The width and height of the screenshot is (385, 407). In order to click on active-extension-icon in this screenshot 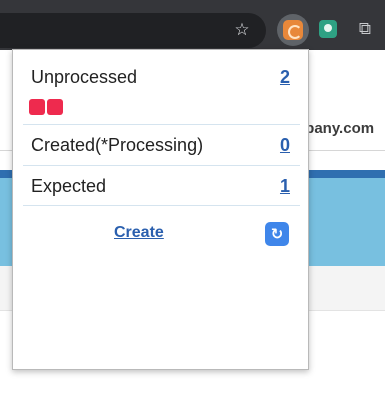, I will do `click(293, 30)`.